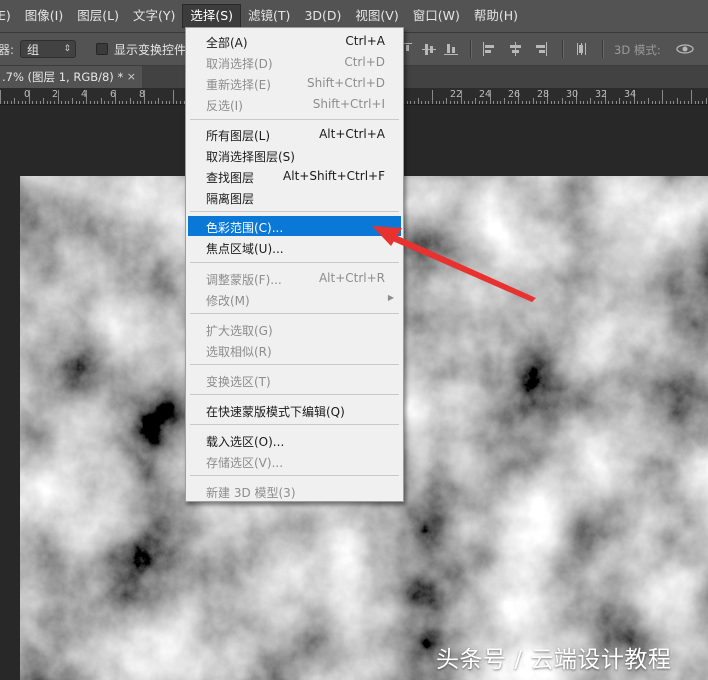 The width and height of the screenshot is (708, 680). I want to click on align-left-icon, so click(489, 49).